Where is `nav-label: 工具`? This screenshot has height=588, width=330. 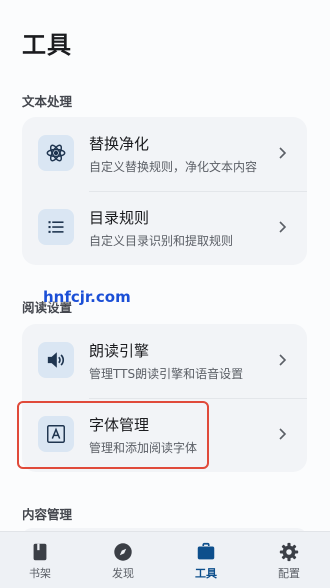
nav-label: 工具 is located at coordinates (206, 573).